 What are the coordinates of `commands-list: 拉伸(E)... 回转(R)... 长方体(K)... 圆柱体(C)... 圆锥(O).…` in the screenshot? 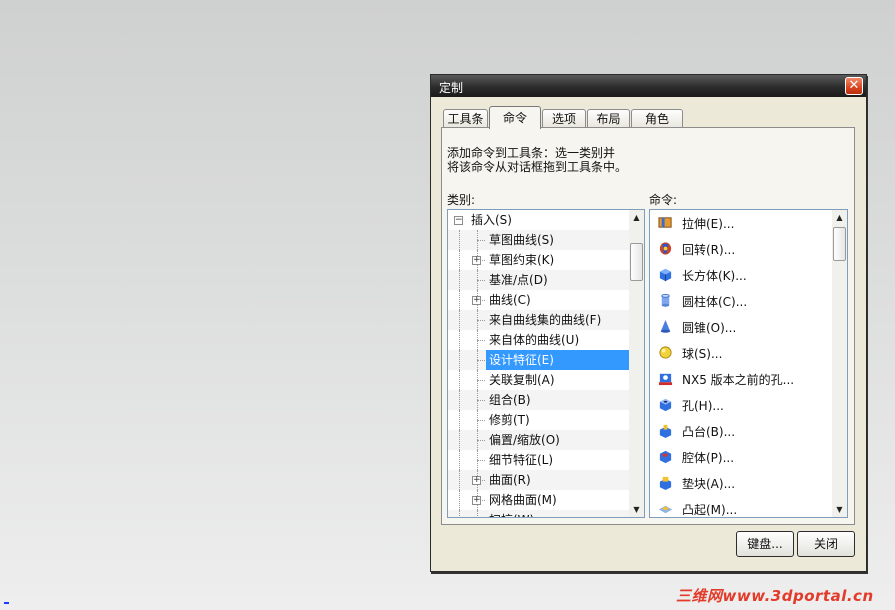 It's located at (748, 363).